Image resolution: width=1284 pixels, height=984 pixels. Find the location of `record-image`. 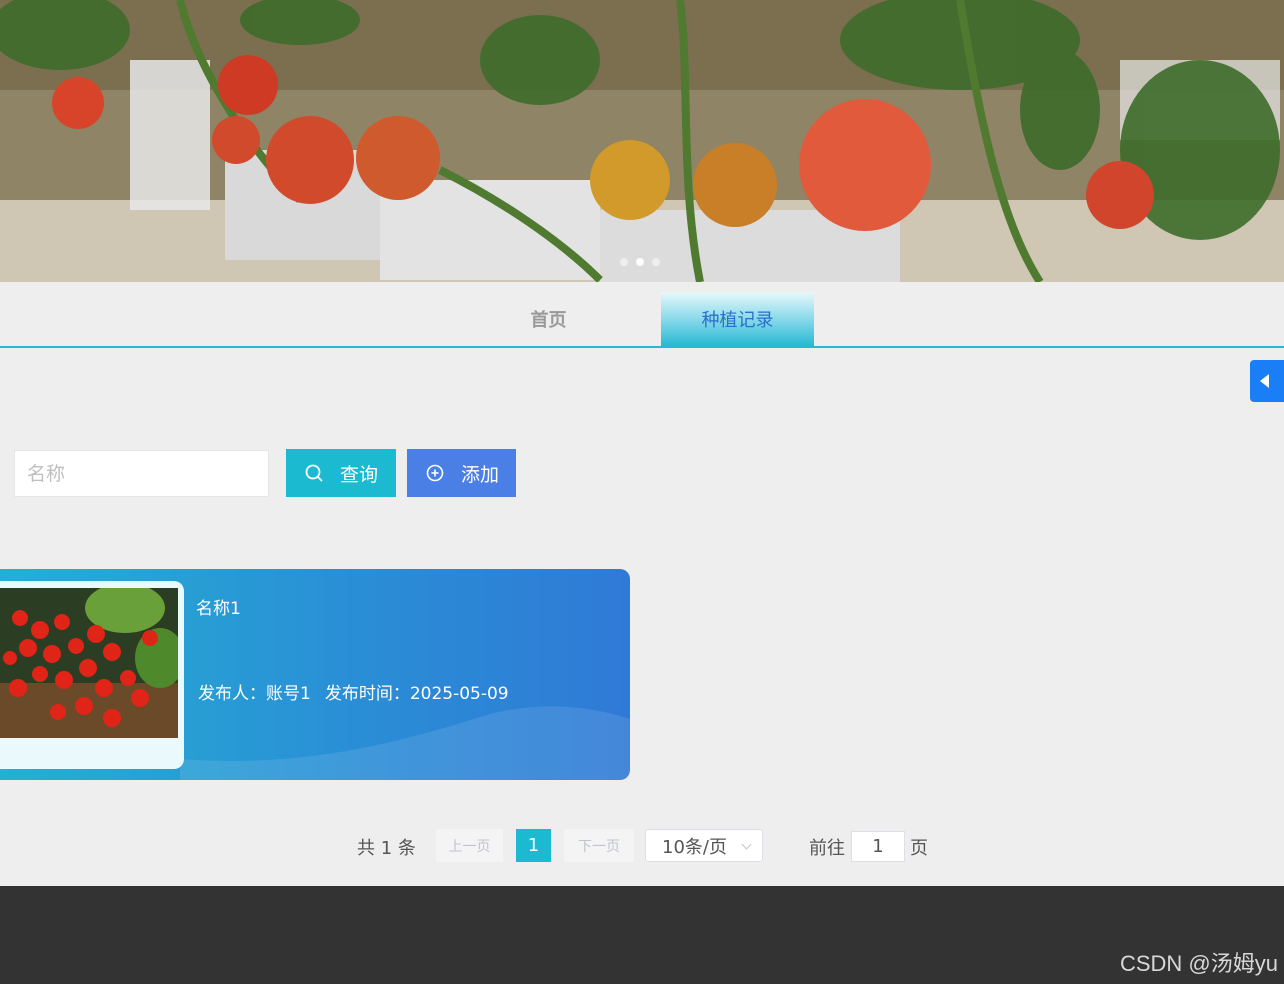

record-image is located at coordinates (89, 663).